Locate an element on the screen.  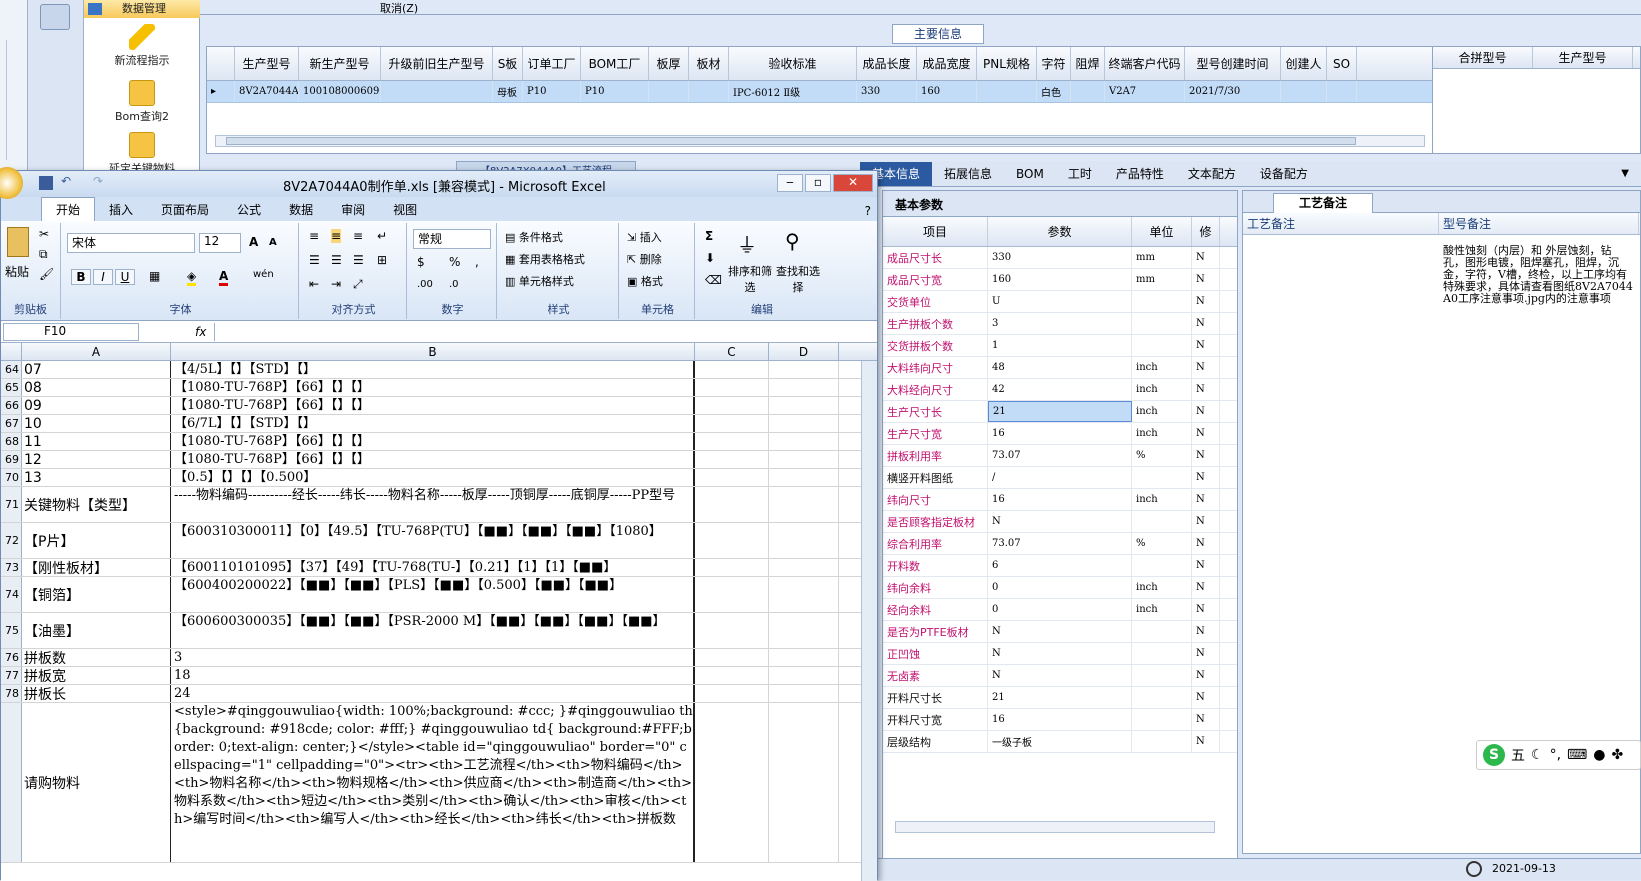
param-row: 是否顾客指定板材 N N is located at coordinates (1060, 522).